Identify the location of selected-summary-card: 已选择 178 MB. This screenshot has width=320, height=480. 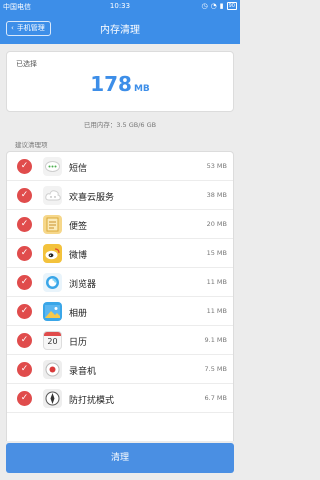
(120, 81).